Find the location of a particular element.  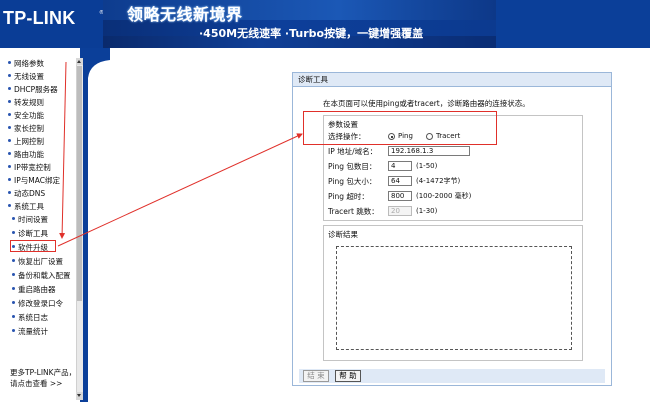

sidebar-subitem-factory-reset: 恢复出厂设置 is located at coordinates (37, 262).